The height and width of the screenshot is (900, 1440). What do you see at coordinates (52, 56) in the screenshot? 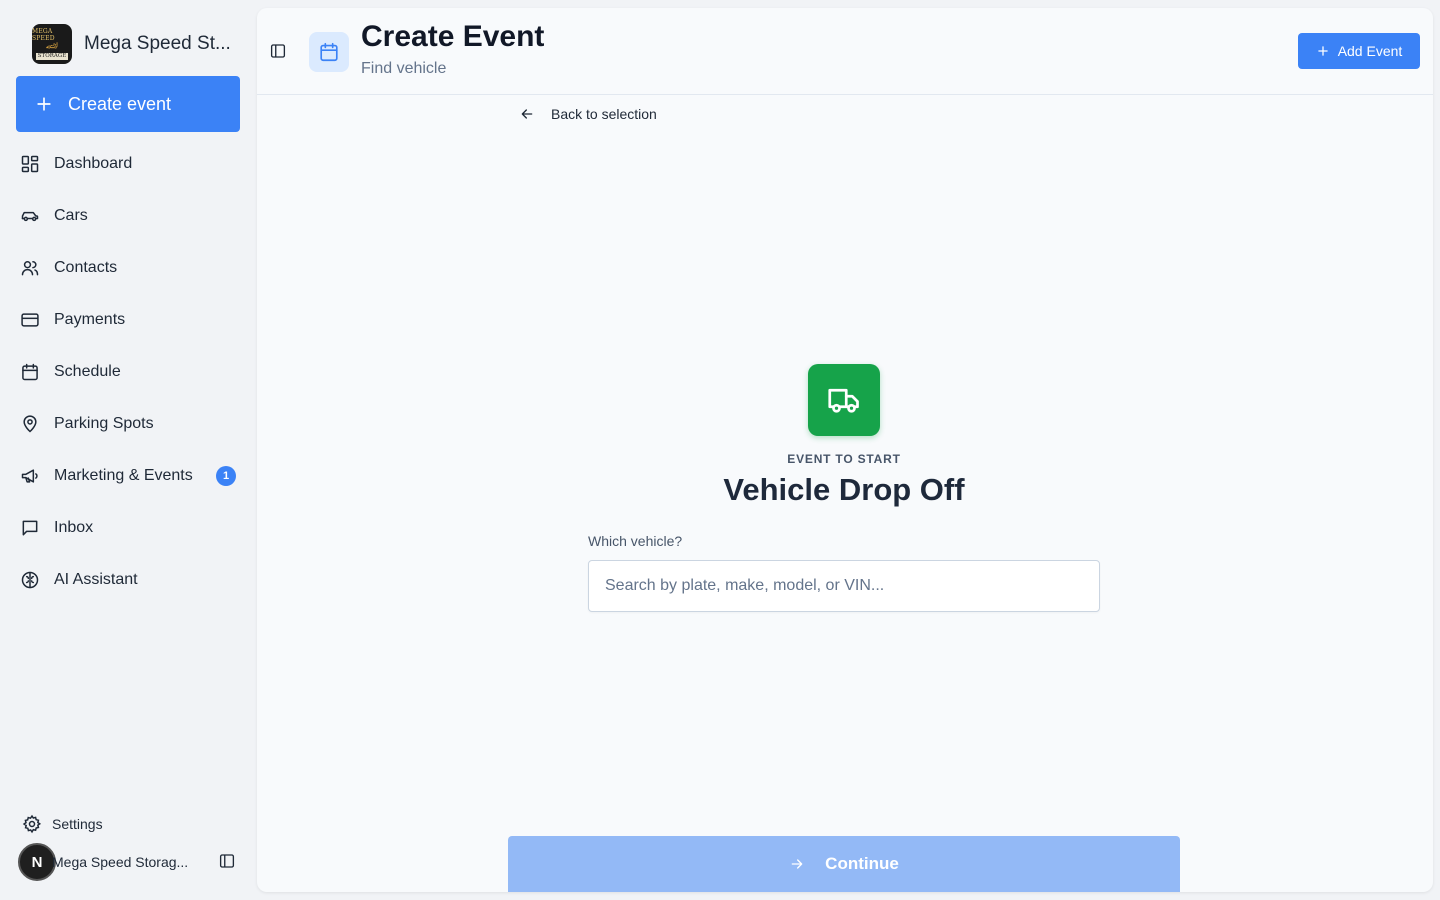
I see `logo-text-bottom: STORAGE` at bounding box center [52, 56].